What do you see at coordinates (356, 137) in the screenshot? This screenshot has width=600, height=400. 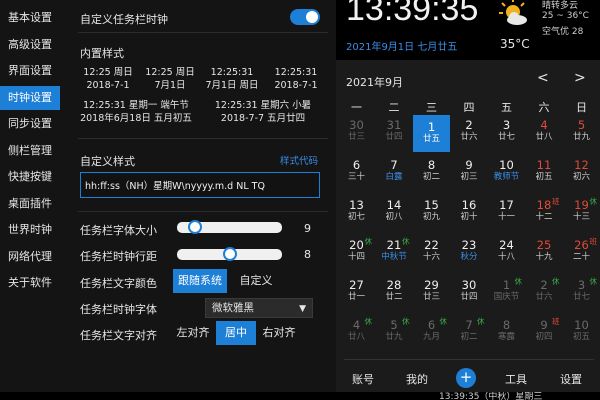 I see `lunar-date: 廿三` at bounding box center [356, 137].